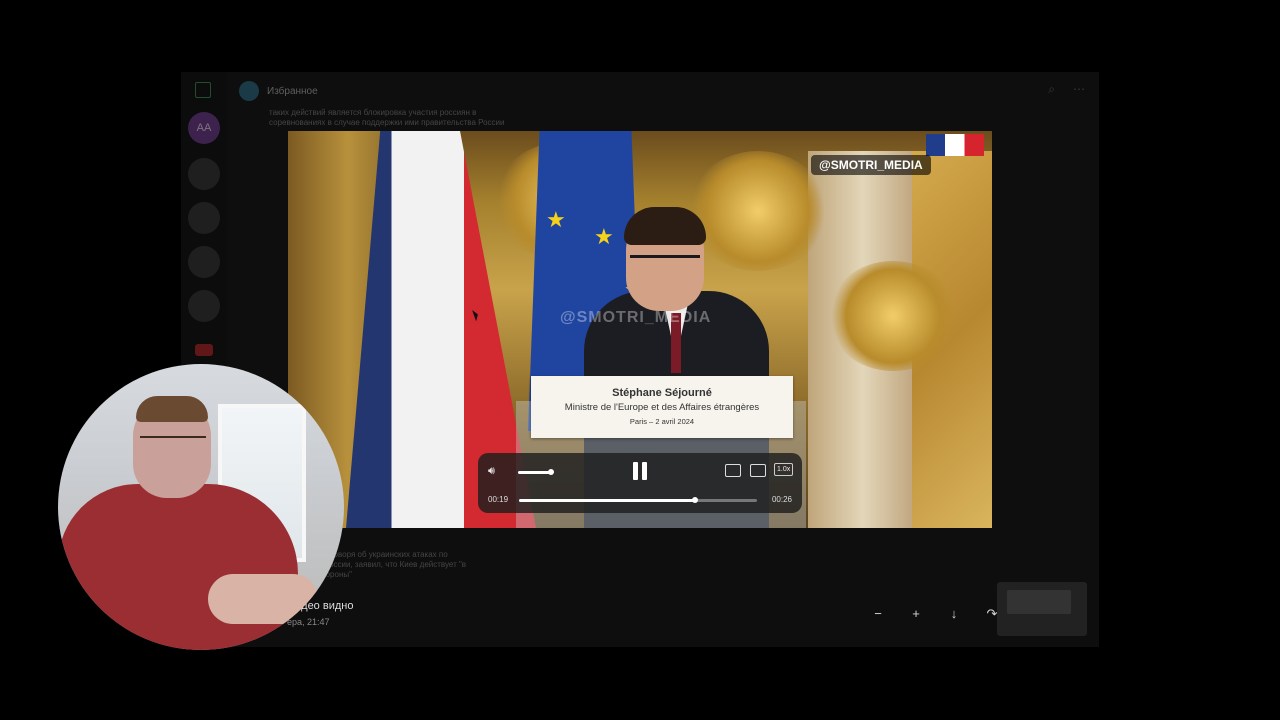 The image size is (1280, 720). What do you see at coordinates (662, 421) in the screenshot?
I see `nameplate-date: Paris – 2 avril 2024` at bounding box center [662, 421].